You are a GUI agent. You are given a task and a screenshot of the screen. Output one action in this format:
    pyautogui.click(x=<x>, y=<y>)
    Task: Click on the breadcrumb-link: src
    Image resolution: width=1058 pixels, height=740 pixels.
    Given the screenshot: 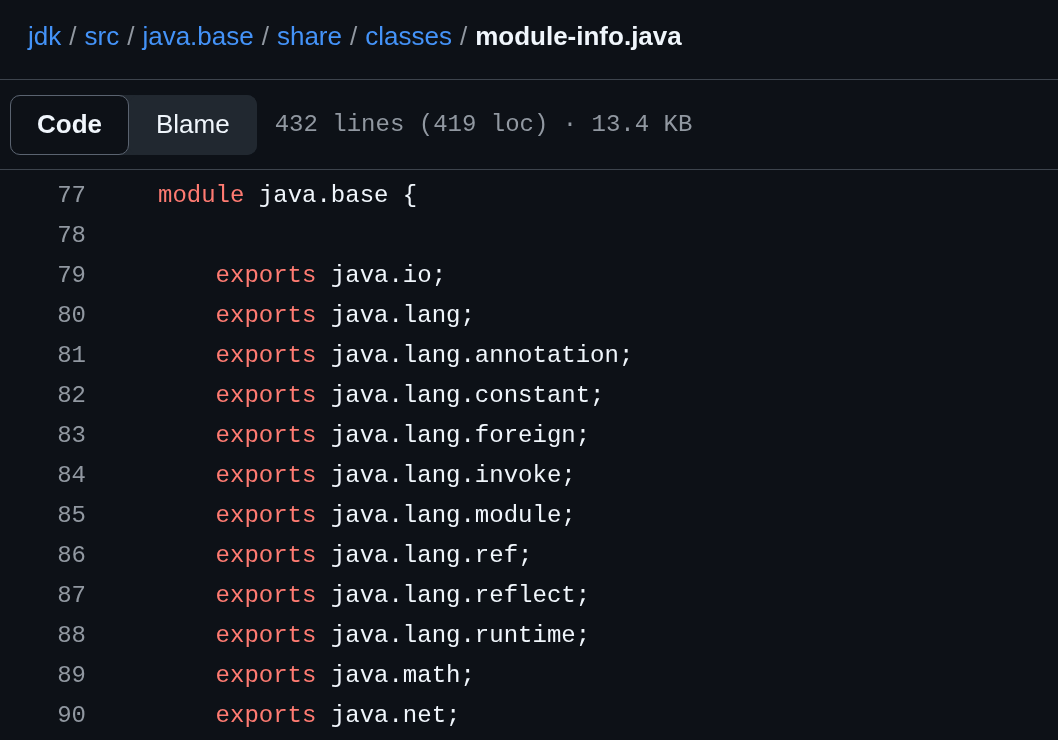 What is the action you would take?
    pyautogui.click(x=102, y=36)
    